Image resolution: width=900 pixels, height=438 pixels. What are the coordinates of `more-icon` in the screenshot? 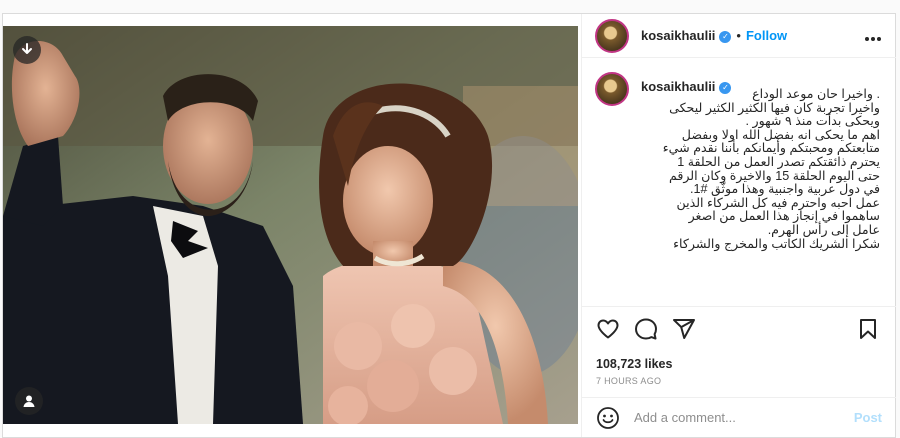 It's located at (873, 39).